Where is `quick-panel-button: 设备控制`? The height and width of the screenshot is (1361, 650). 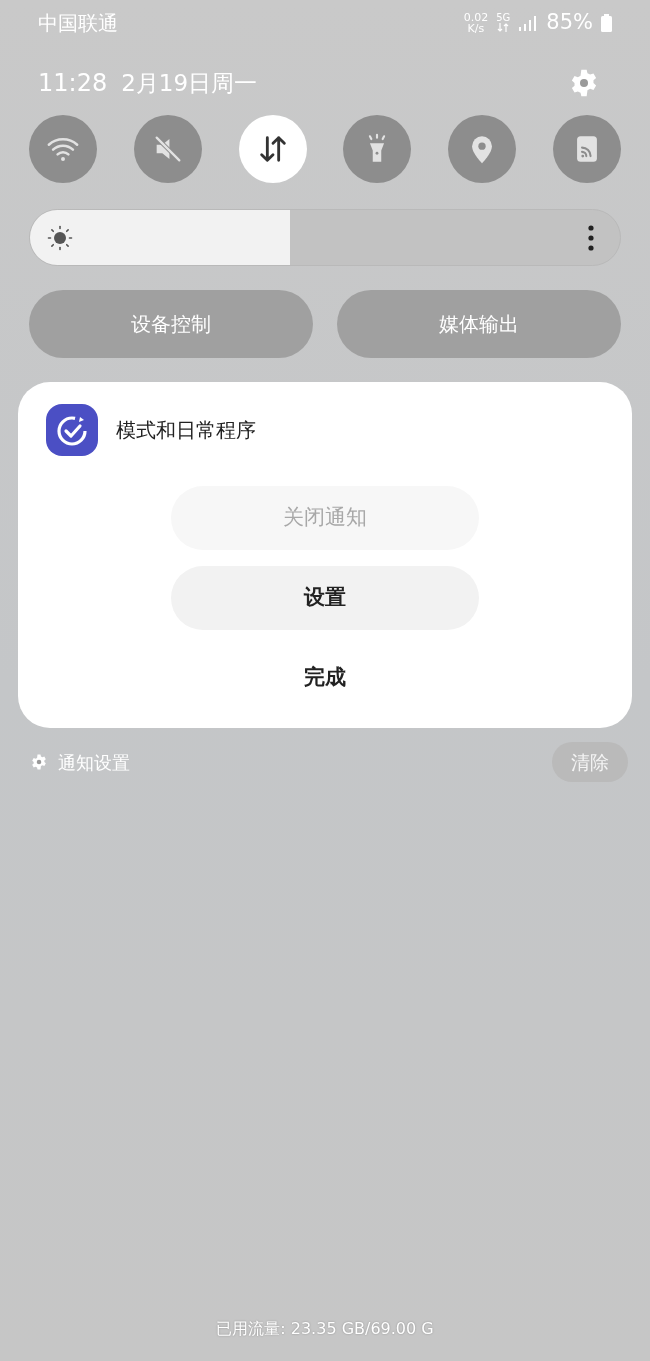
quick-panel-button: 设备控制 is located at coordinates (171, 324).